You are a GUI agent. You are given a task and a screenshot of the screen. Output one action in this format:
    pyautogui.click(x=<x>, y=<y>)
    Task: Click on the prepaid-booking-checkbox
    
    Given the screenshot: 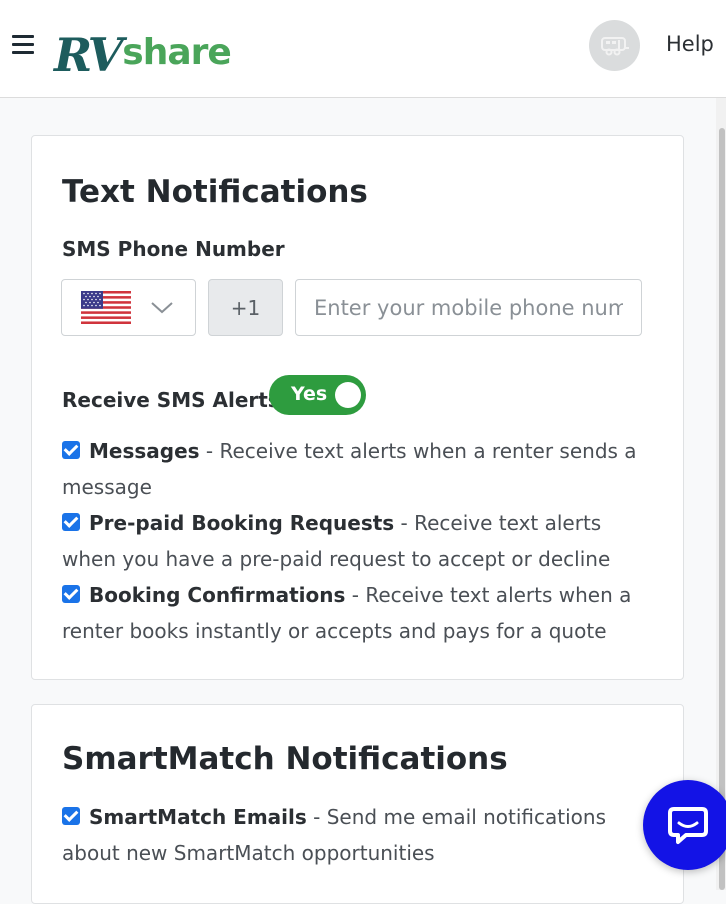 What is the action you would take?
    pyautogui.click(x=71, y=522)
    